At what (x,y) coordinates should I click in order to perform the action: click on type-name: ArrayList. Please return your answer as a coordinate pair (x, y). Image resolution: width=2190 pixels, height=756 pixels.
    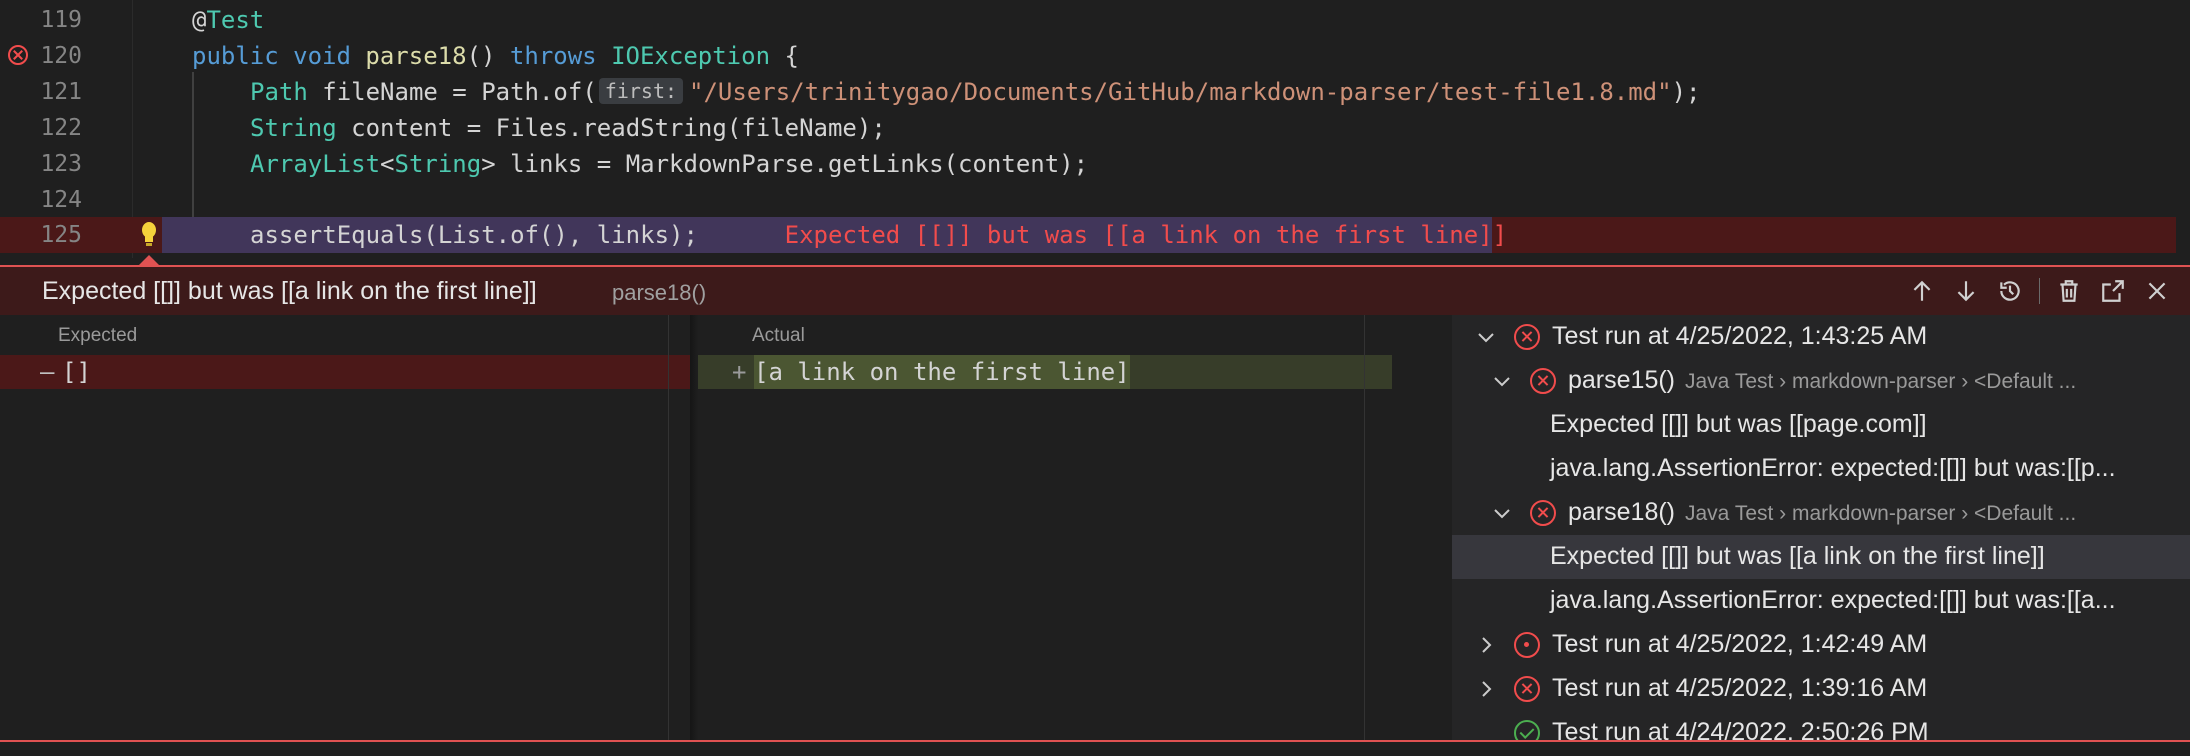
    Looking at the image, I should click on (315, 164).